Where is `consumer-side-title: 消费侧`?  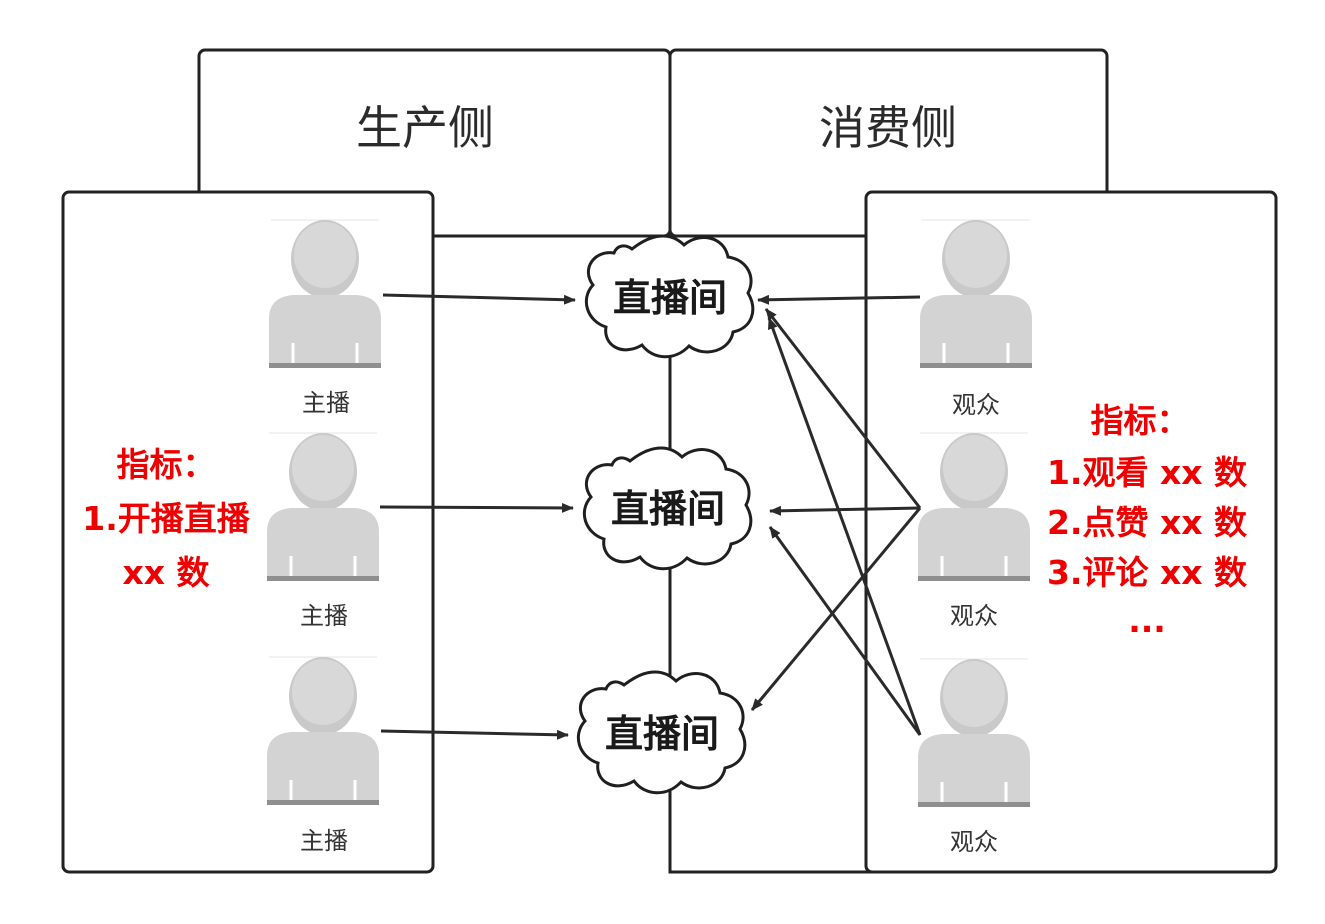 consumer-side-title: 消费侧 is located at coordinates (888, 128).